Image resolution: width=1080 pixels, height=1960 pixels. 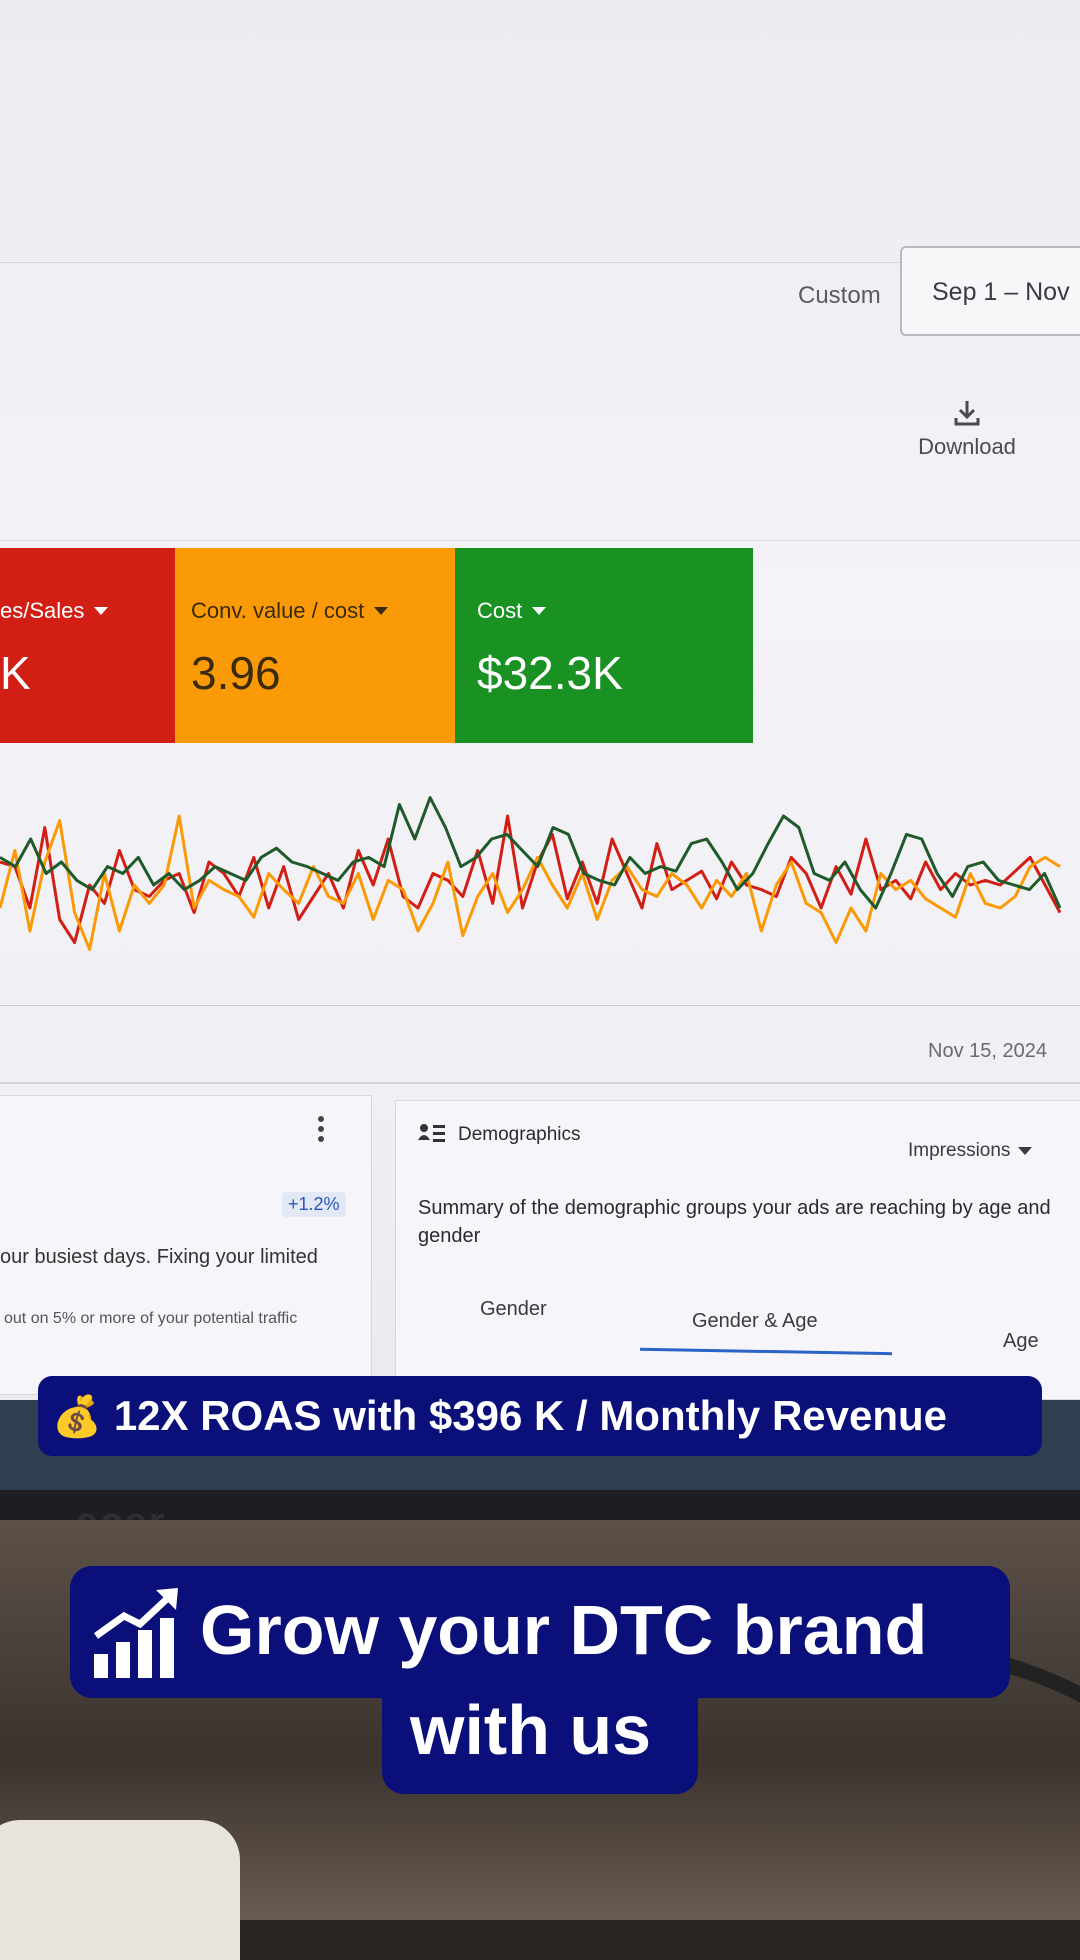 What do you see at coordinates (513, 1309) in the screenshot?
I see `tab-gender: Gender` at bounding box center [513, 1309].